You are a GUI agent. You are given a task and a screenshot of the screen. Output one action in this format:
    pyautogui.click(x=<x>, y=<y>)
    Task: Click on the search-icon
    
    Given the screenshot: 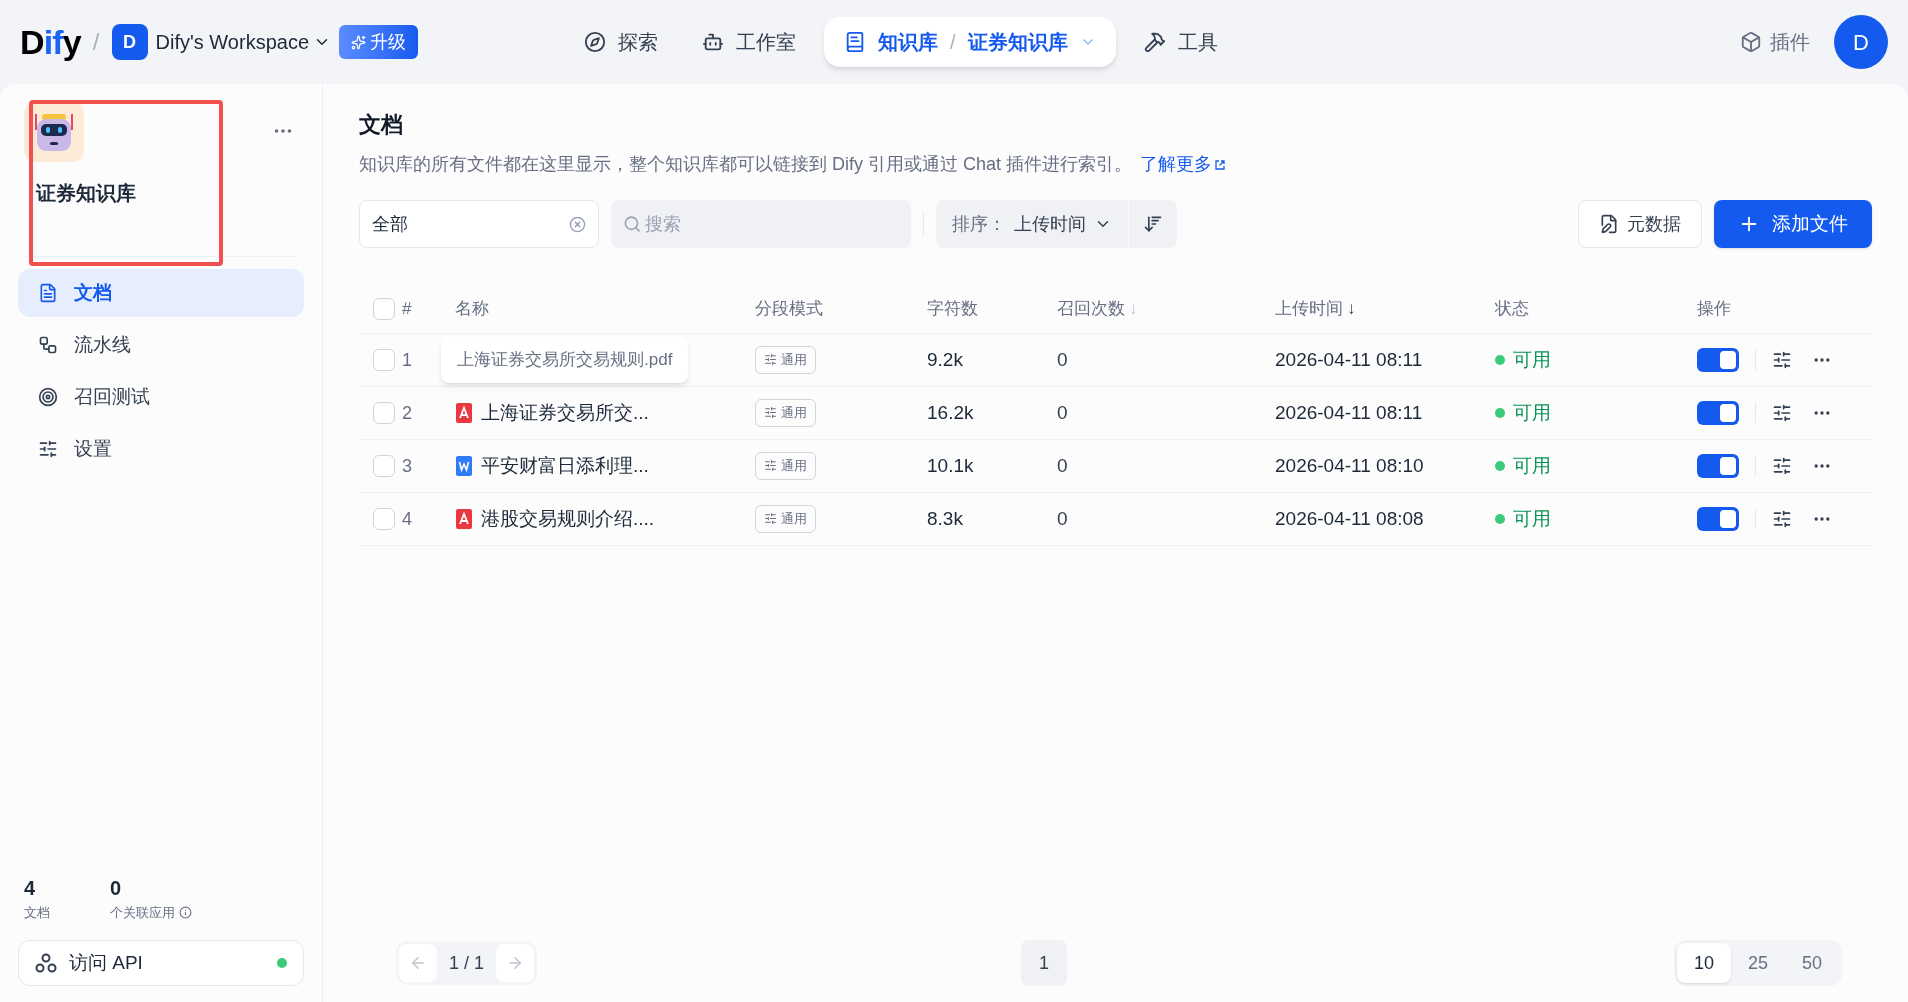 What is the action you would take?
    pyautogui.click(x=632, y=224)
    